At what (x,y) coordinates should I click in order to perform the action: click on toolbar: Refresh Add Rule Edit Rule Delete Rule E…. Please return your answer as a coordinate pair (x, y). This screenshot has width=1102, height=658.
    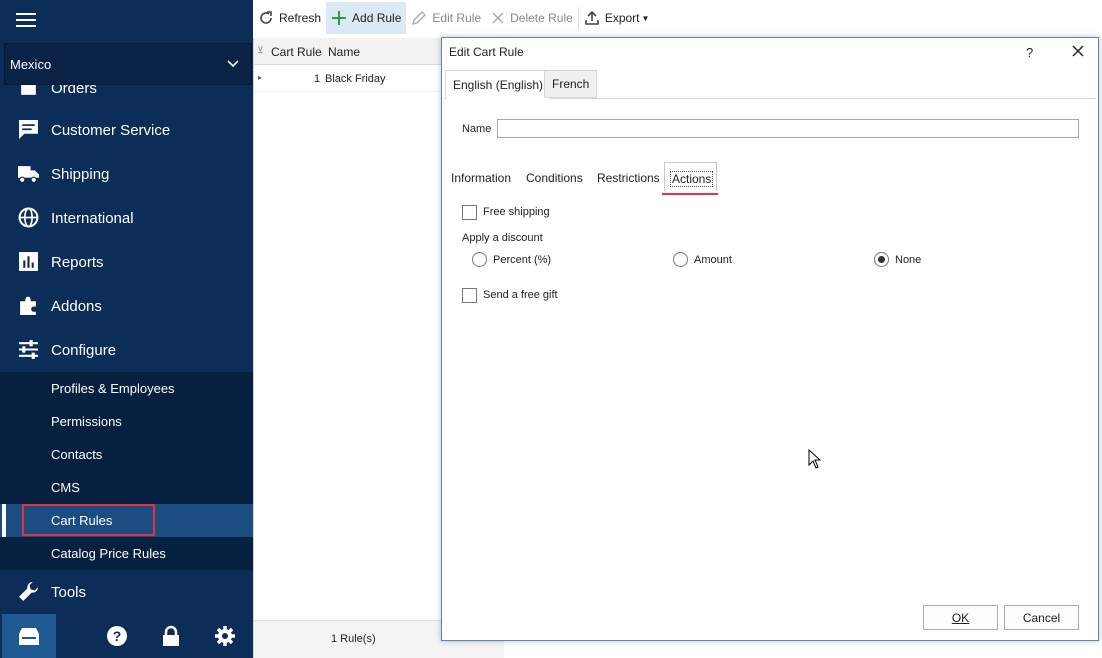
    Looking at the image, I should click on (677, 18).